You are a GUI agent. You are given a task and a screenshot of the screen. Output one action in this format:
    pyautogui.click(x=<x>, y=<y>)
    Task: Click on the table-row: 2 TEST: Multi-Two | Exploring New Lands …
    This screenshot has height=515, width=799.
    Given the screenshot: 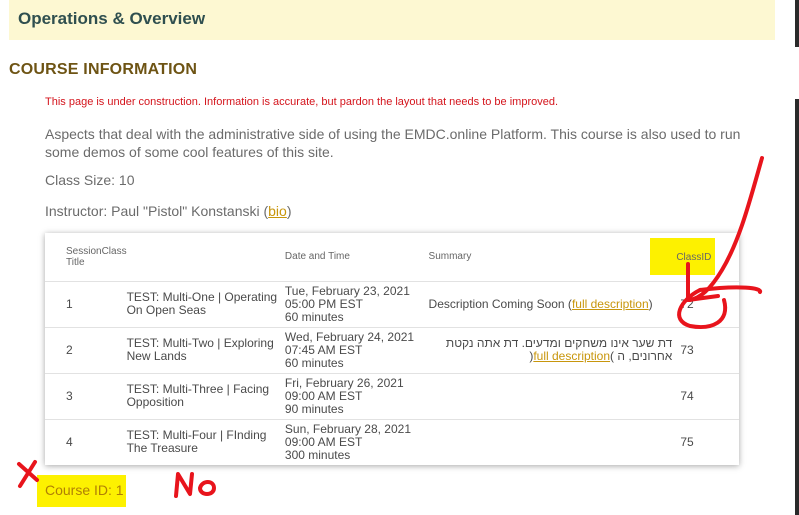 What is the action you would take?
    pyautogui.click(x=392, y=349)
    